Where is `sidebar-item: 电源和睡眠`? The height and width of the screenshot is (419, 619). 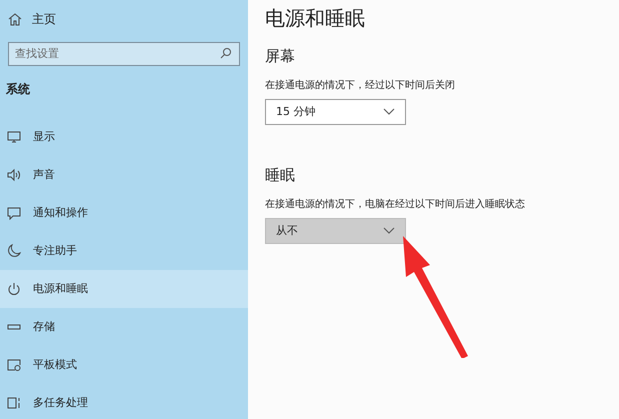 sidebar-item: 电源和睡眠 is located at coordinates (124, 289).